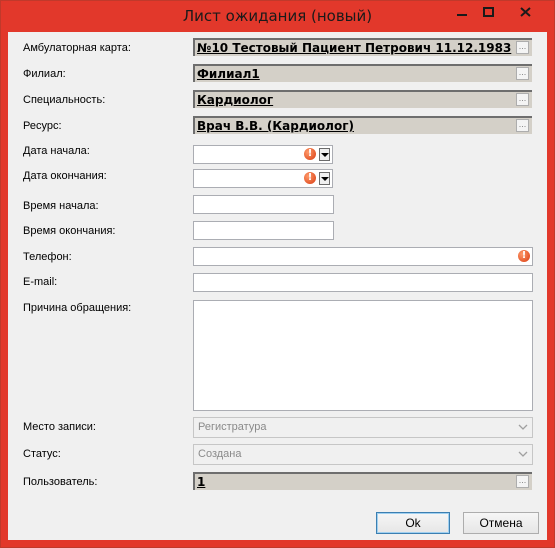 The width and height of the screenshot is (555, 548). What do you see at coordinates (354, 48) in the screenshot?
I see `card-value: №10 Тестовый Пациент Петрович 11.12.1983` at bounding box center [354, 48].